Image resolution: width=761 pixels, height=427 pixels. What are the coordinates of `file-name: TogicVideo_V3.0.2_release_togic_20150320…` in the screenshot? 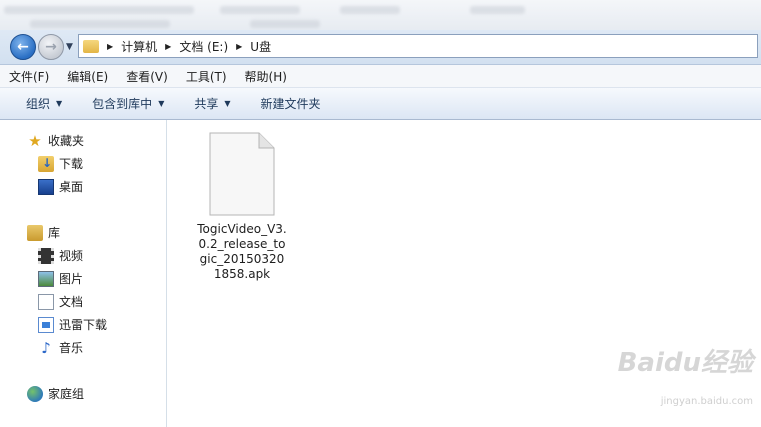 It's located at (242, 251).